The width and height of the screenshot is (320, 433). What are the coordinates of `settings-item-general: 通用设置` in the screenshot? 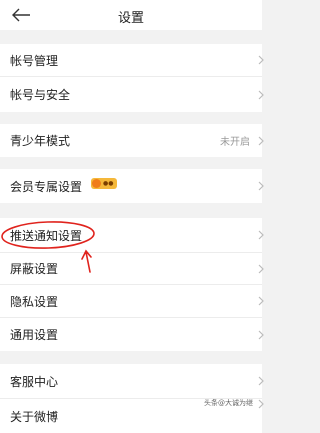 It's located at (132, 334).